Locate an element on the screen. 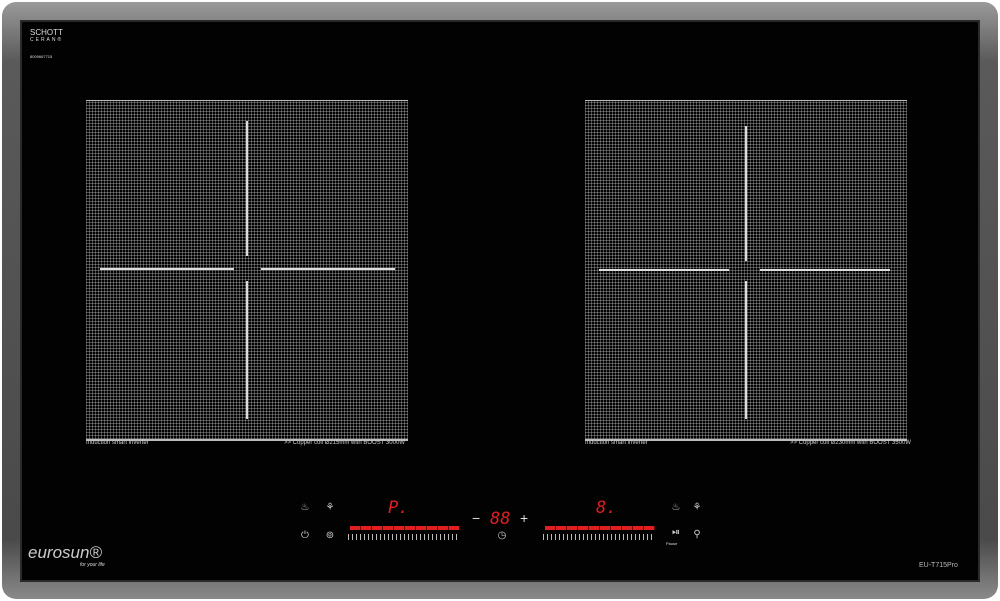 The width and height of the screenshot is (1000, 601). timer-plus-button: + is located at coordinates (524, 518).